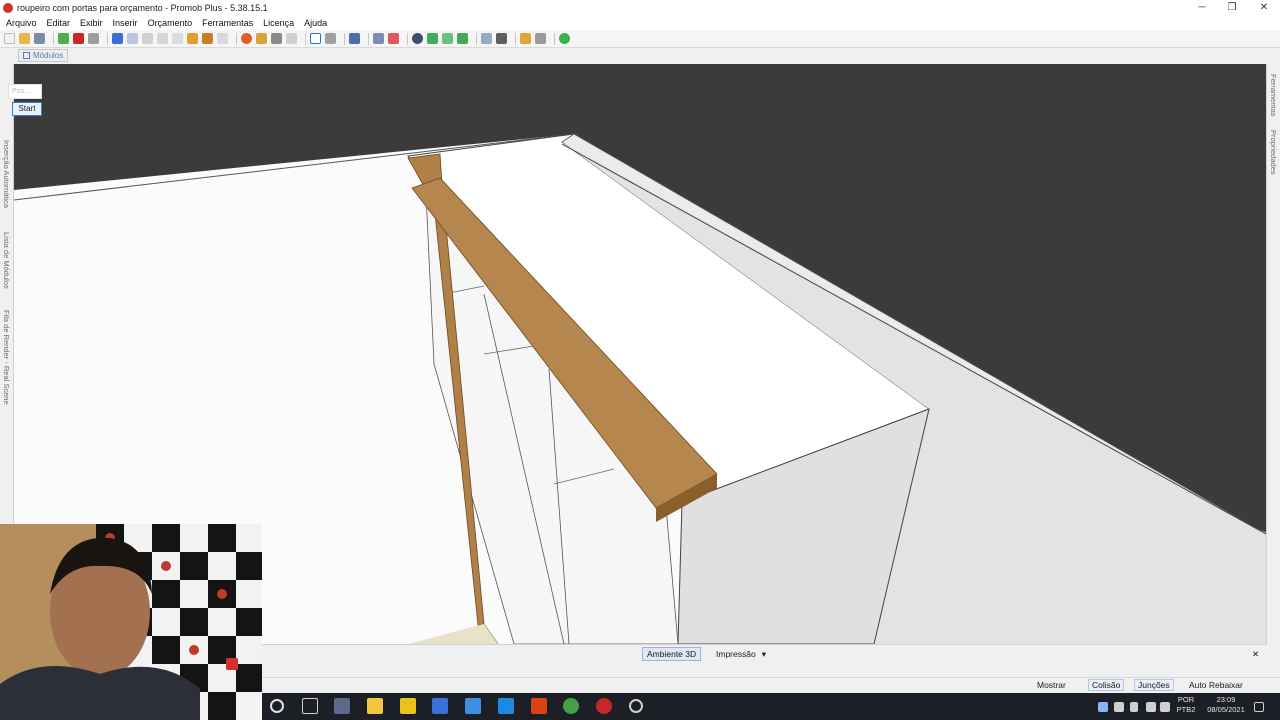  Describe the element at coordinates (21, 23) in the screenshot. I see `menu-arquivo: Arquivo` at that location.